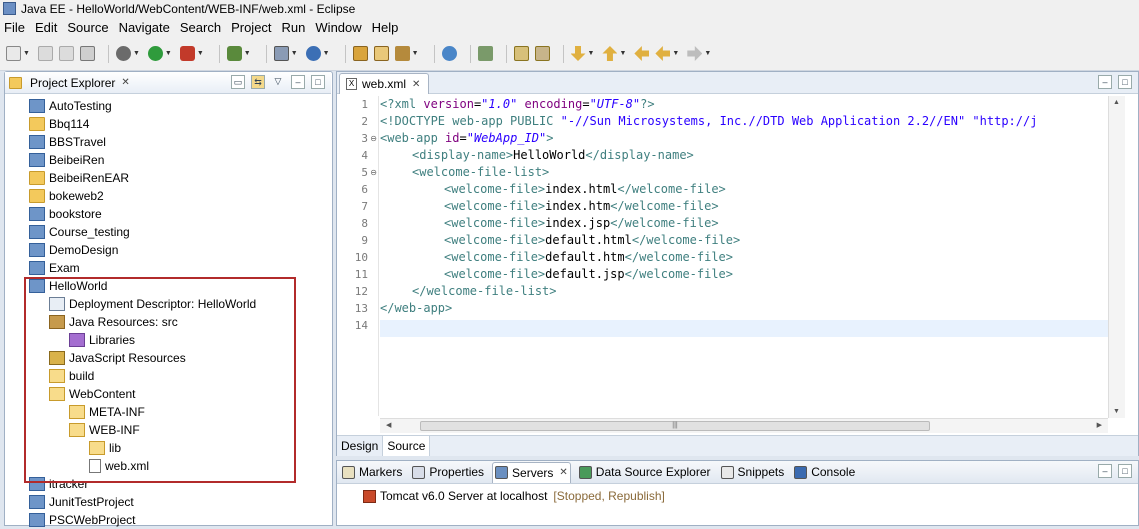 This screenshot has width=1139, height=529. I want to click on source-tab: Source, so click(407, 446).